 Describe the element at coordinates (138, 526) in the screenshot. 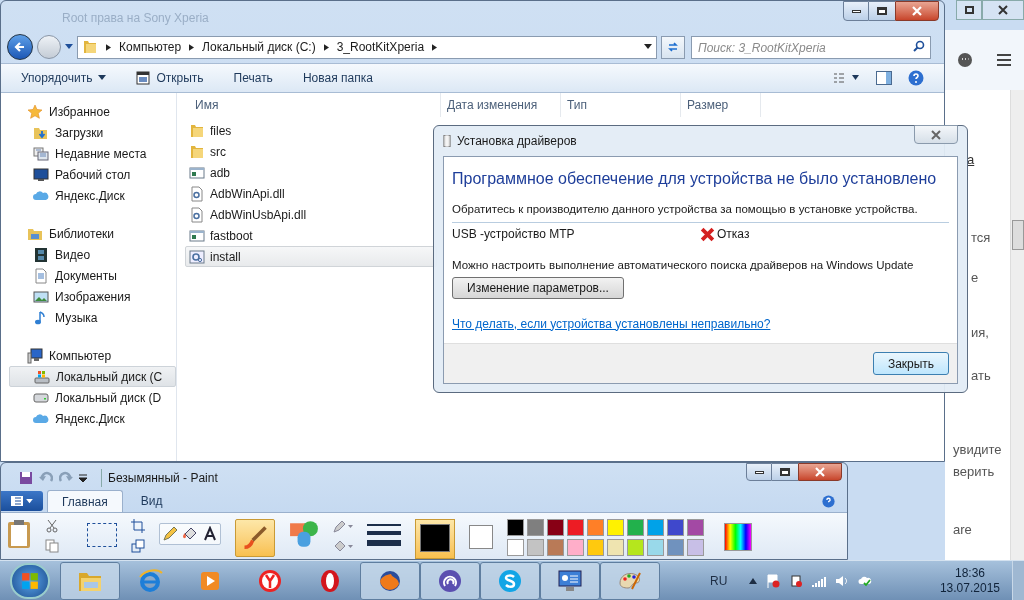

I see `crop-icon` at that location.